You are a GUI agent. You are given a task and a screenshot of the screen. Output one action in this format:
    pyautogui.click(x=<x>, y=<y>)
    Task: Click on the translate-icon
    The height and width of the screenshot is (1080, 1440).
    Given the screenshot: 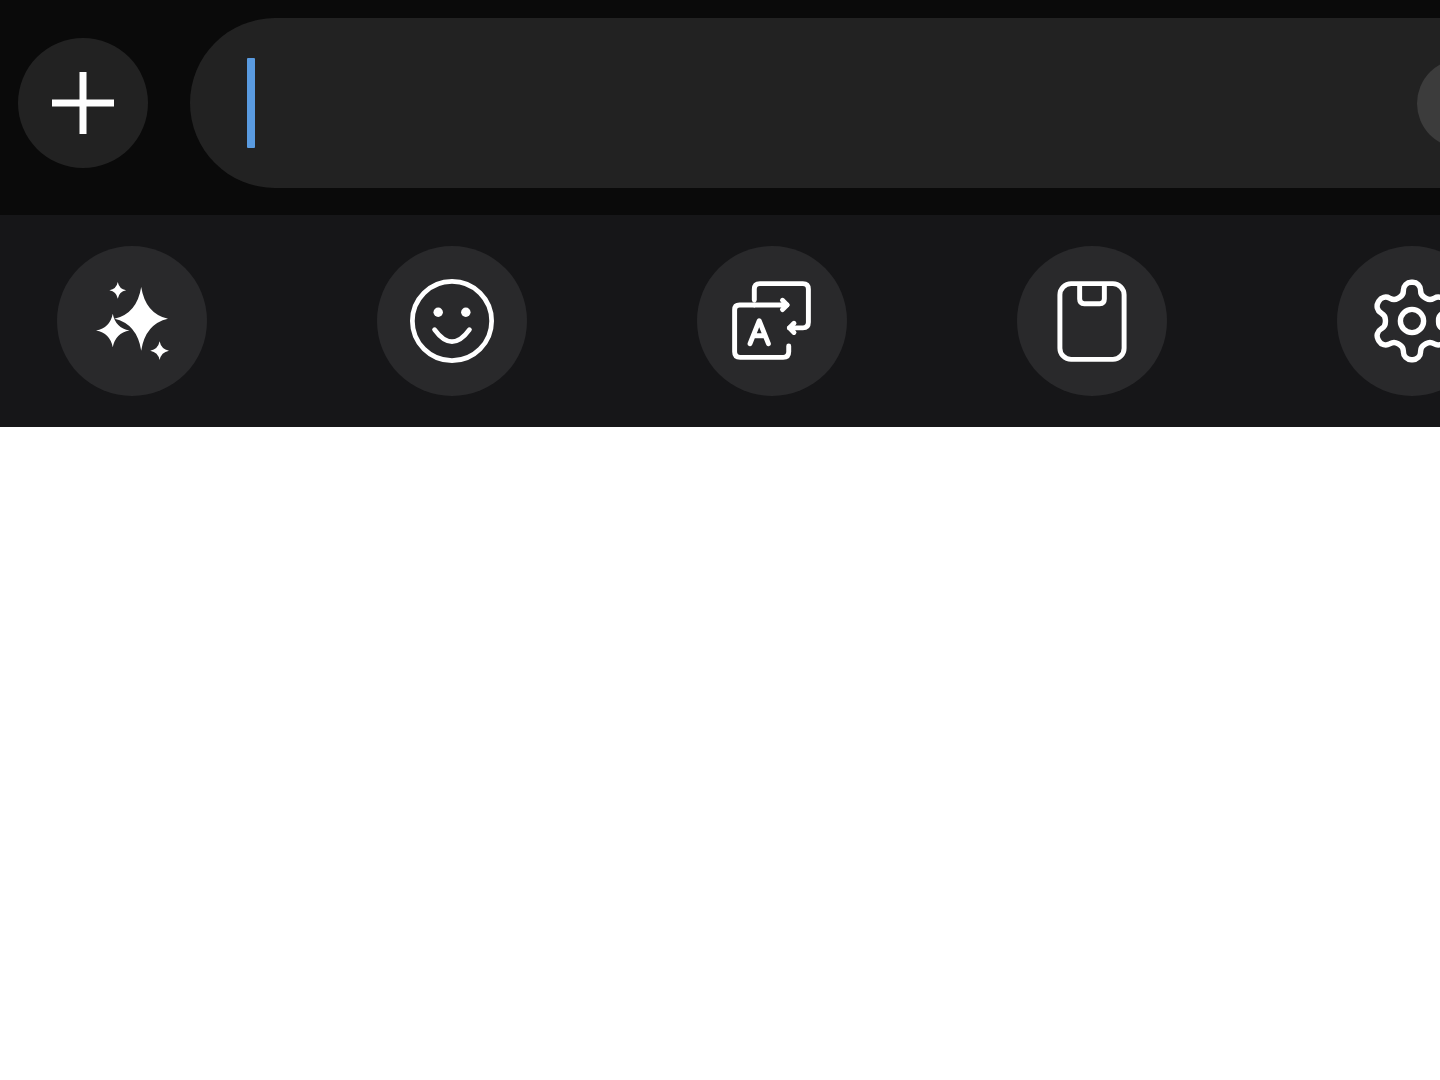 What is the action you would take?
    pyautogui.click(x=772, y=321)
    